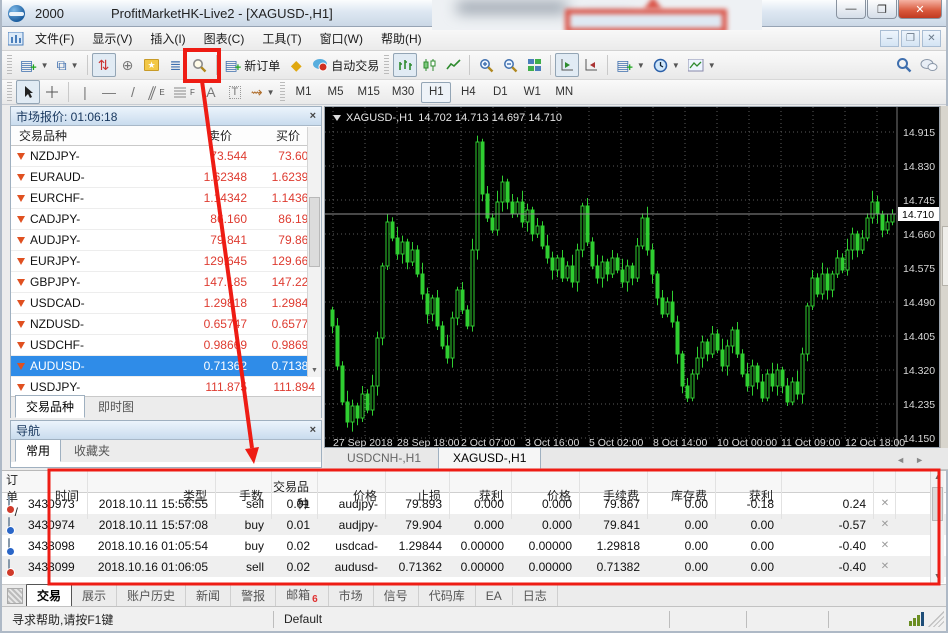 The image size is (948, 633). Describe the element at coordinates (68, 65) in the screenshot. I see `profiles-button: ⧉ ▼` at that location.